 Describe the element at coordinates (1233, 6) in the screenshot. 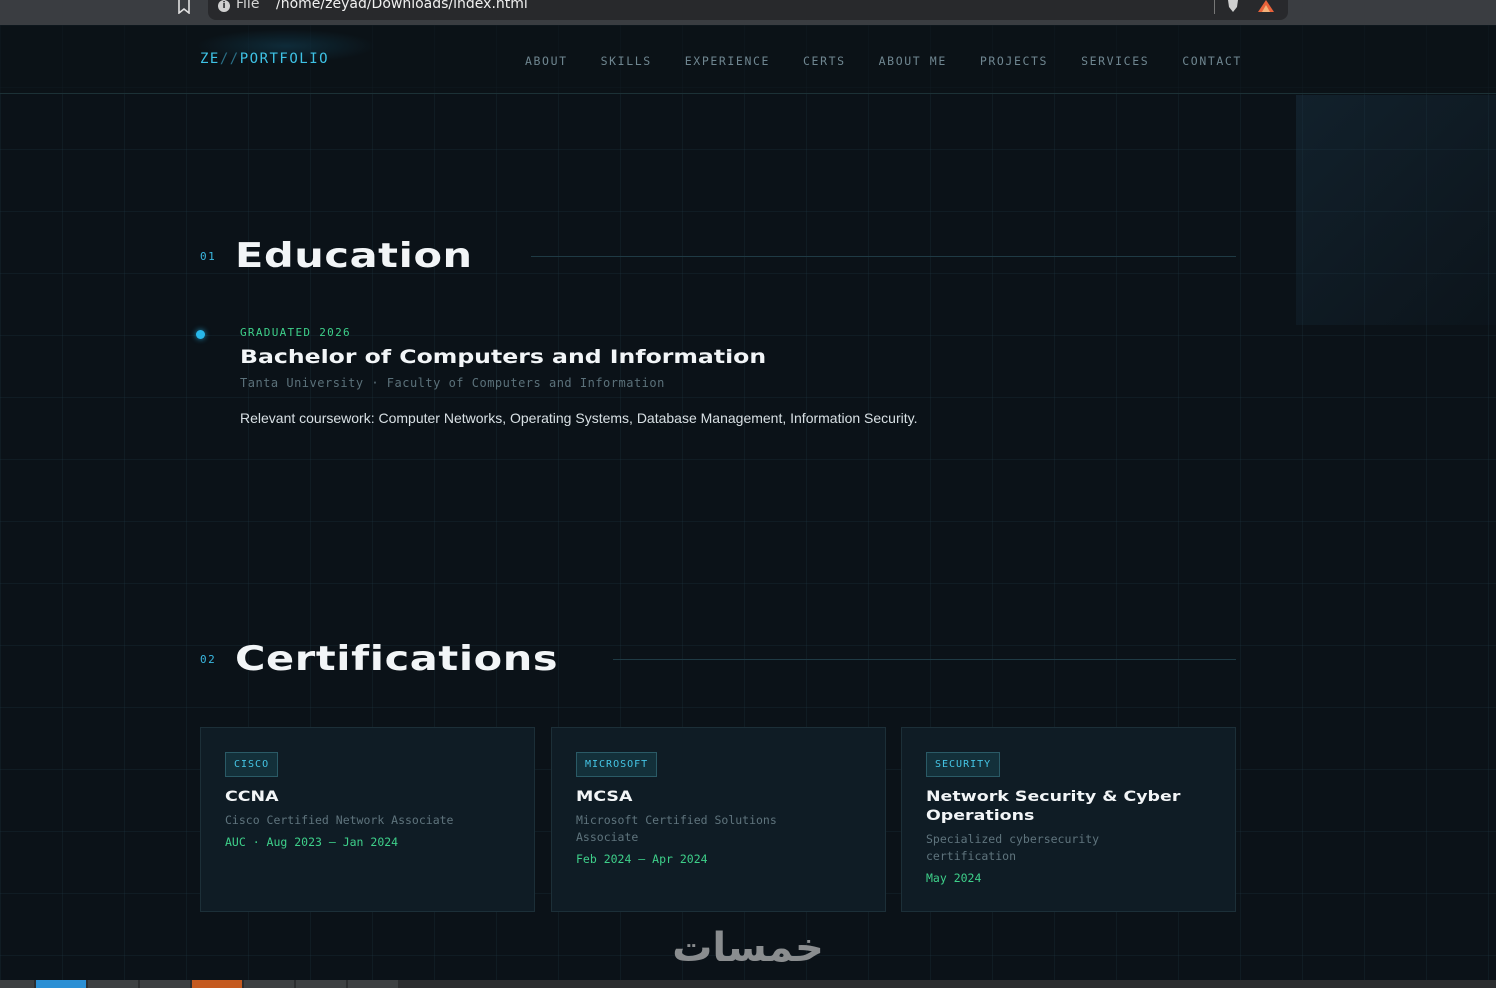

I see `brave-shield-icon` at that location.